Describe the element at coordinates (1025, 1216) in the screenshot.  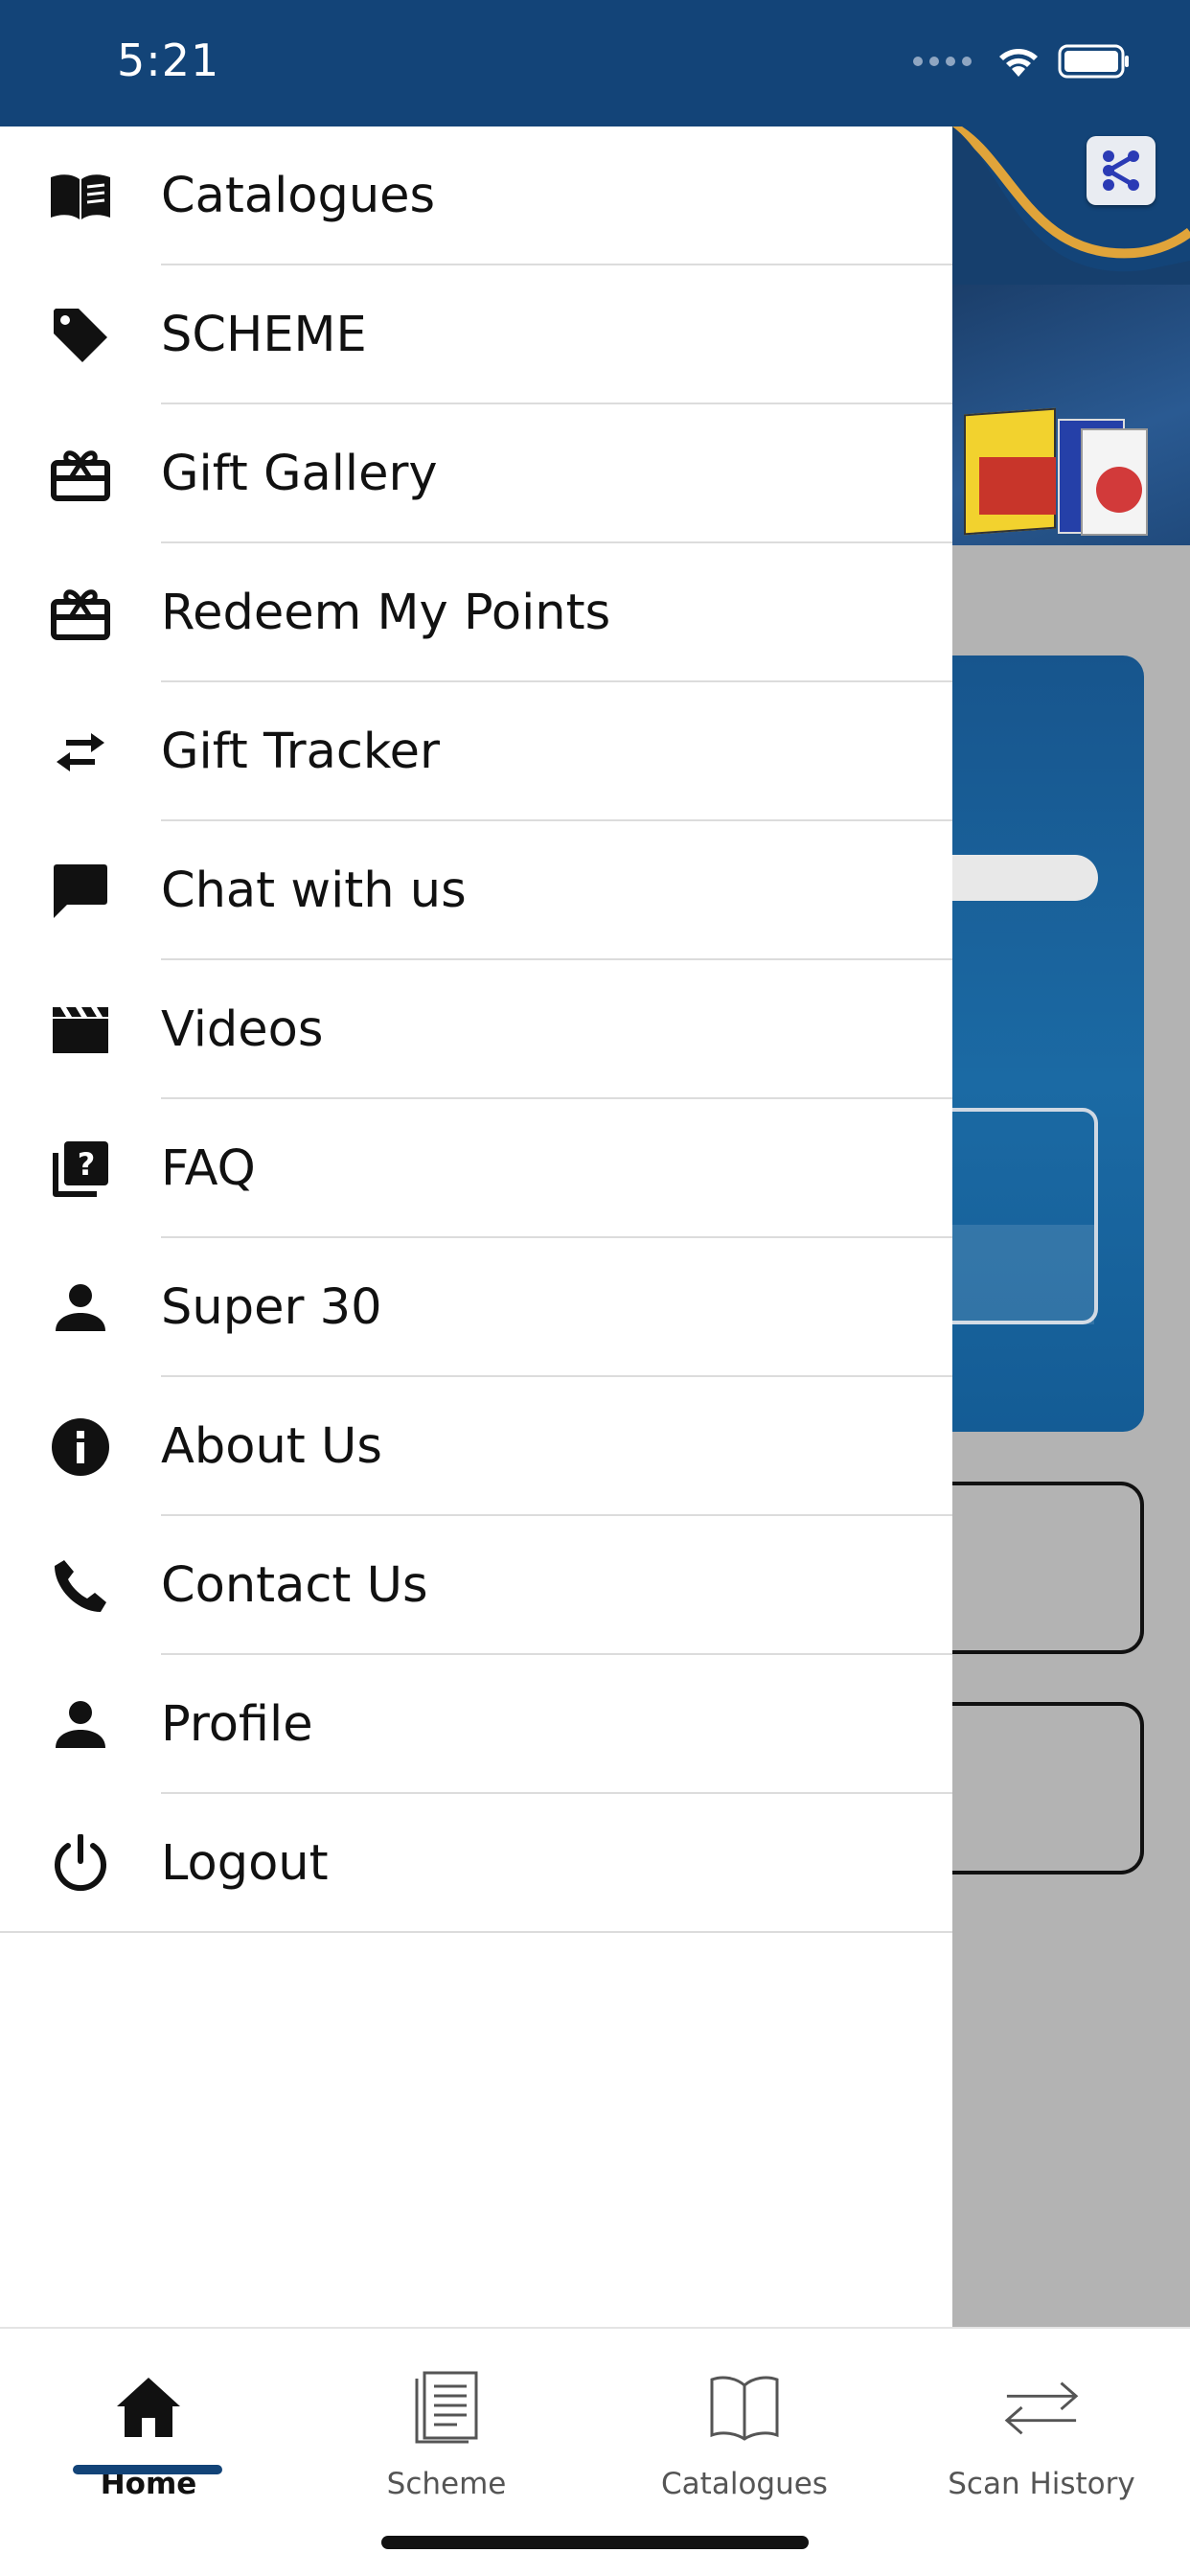
I see `background-card-box` at that location.